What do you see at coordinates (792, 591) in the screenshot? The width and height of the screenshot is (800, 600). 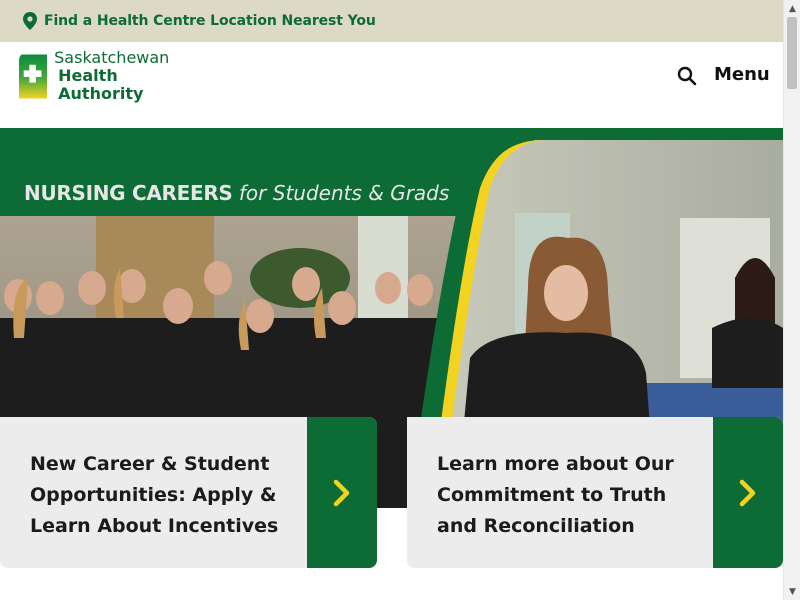 I see `scroll-down-arrow-icon: ▼` at bounding box center [792, 591].